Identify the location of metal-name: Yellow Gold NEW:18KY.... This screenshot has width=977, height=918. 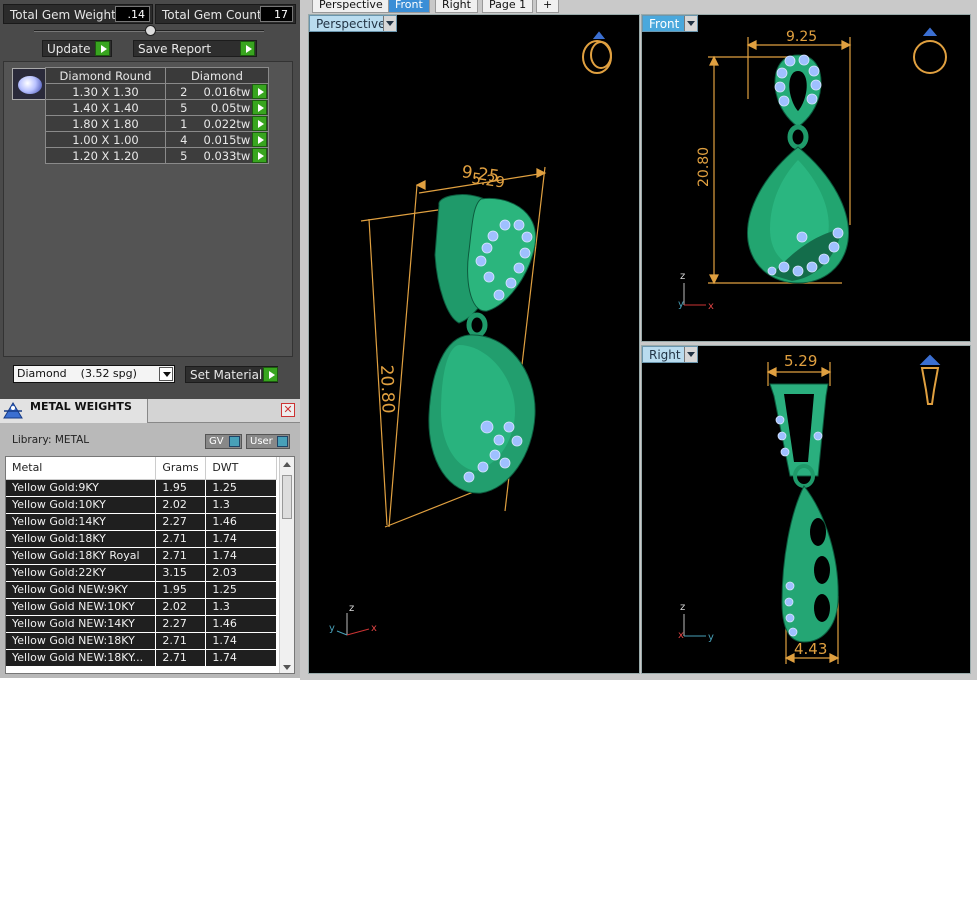
(81, 658).